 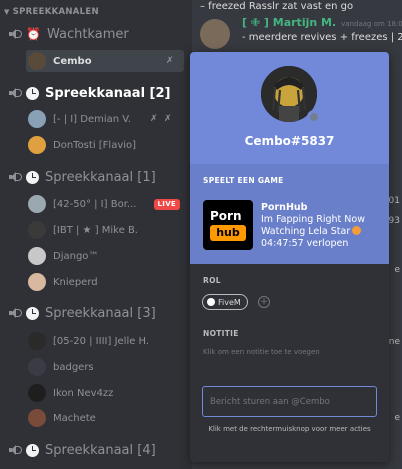 What do you see at coordinates (261, 352) in the screenshot?
I see `note-input: Klik om een notitie toe te voegen` at bounding box center [261, 352].